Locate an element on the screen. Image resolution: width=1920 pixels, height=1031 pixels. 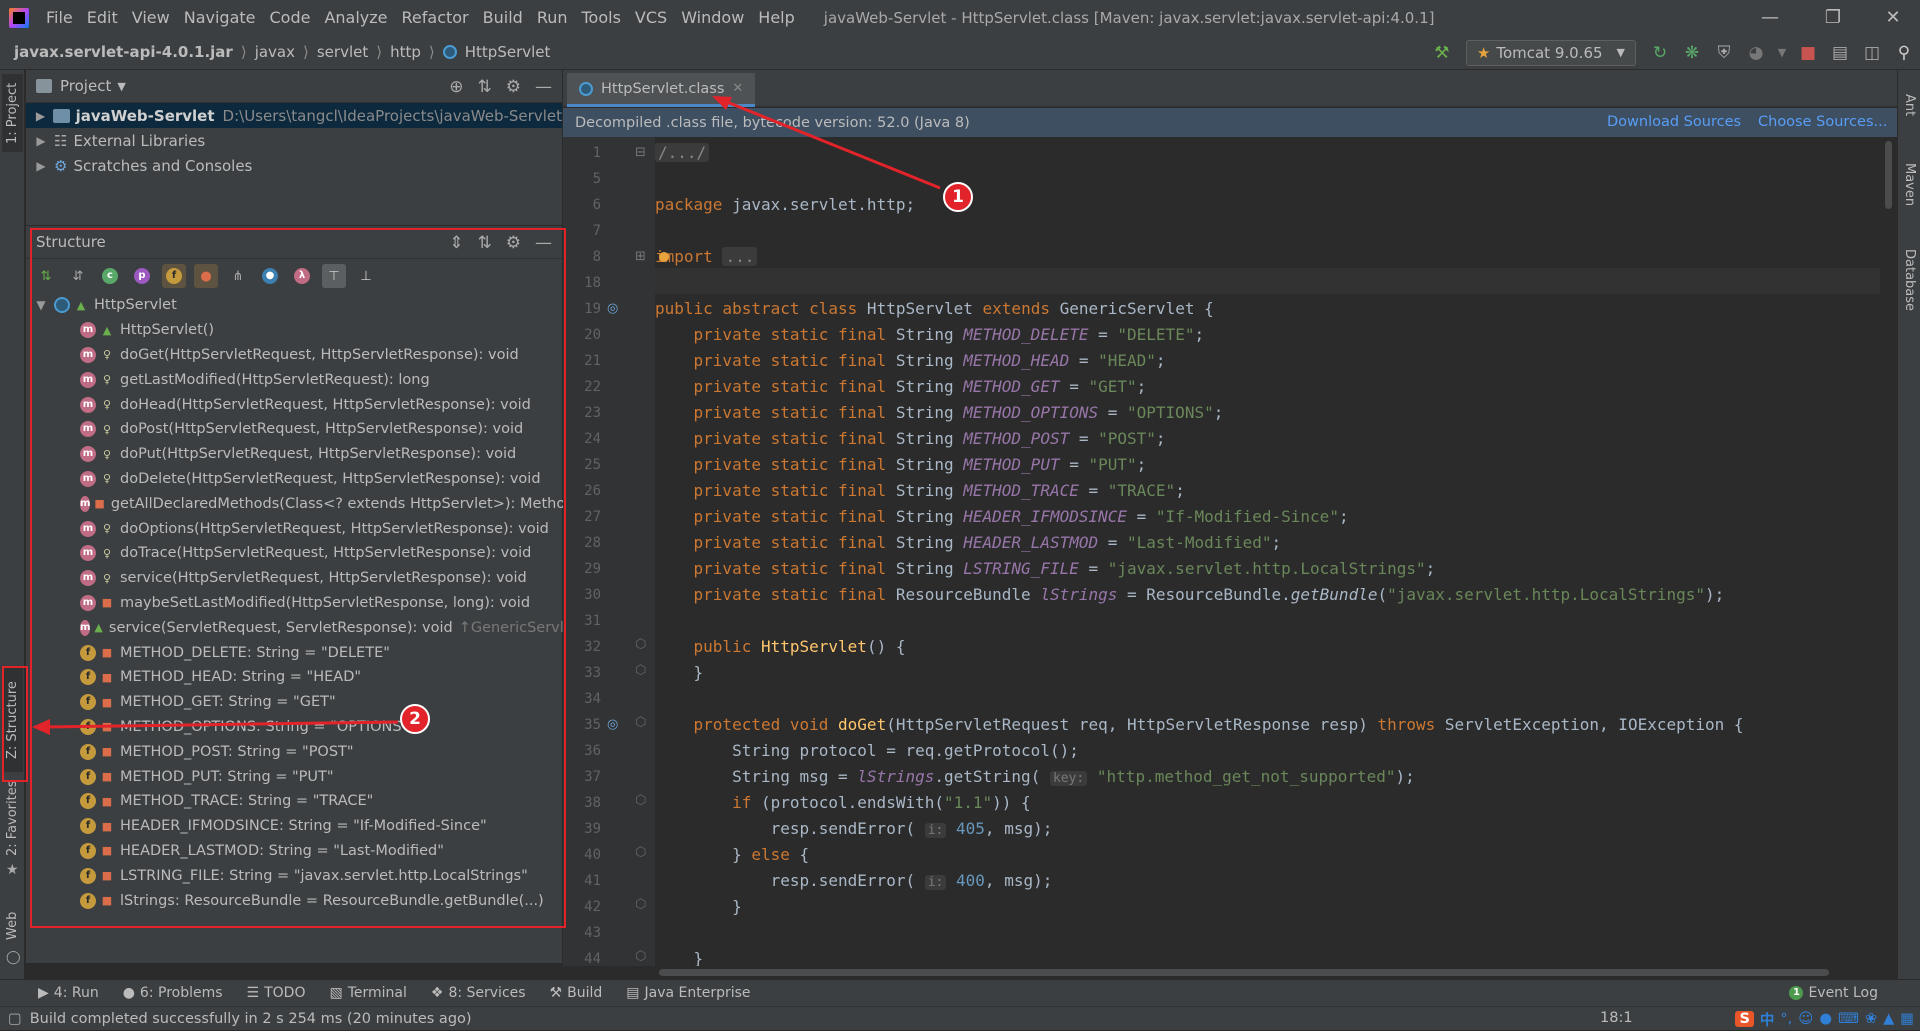
arrow-to-structure-tab is located at coordinates (221, 724).